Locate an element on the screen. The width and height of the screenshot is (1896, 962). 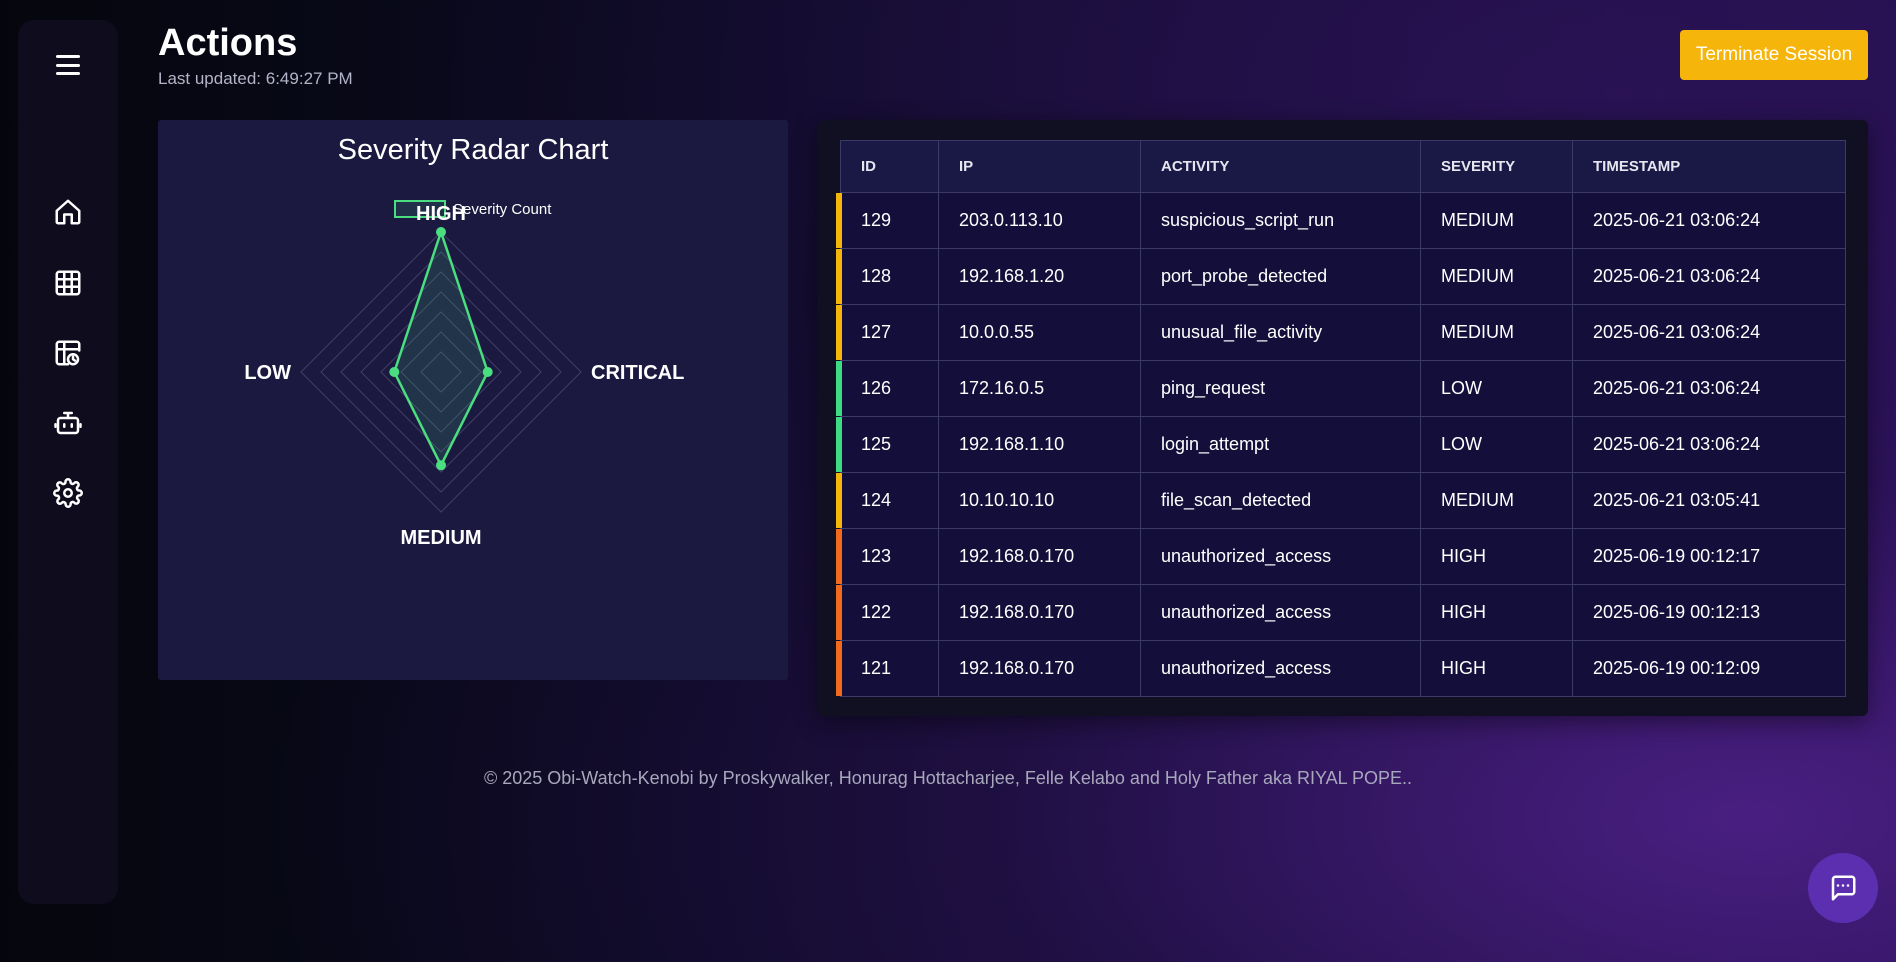
cell-id-text: 121 is located at coordinates (876, 668).